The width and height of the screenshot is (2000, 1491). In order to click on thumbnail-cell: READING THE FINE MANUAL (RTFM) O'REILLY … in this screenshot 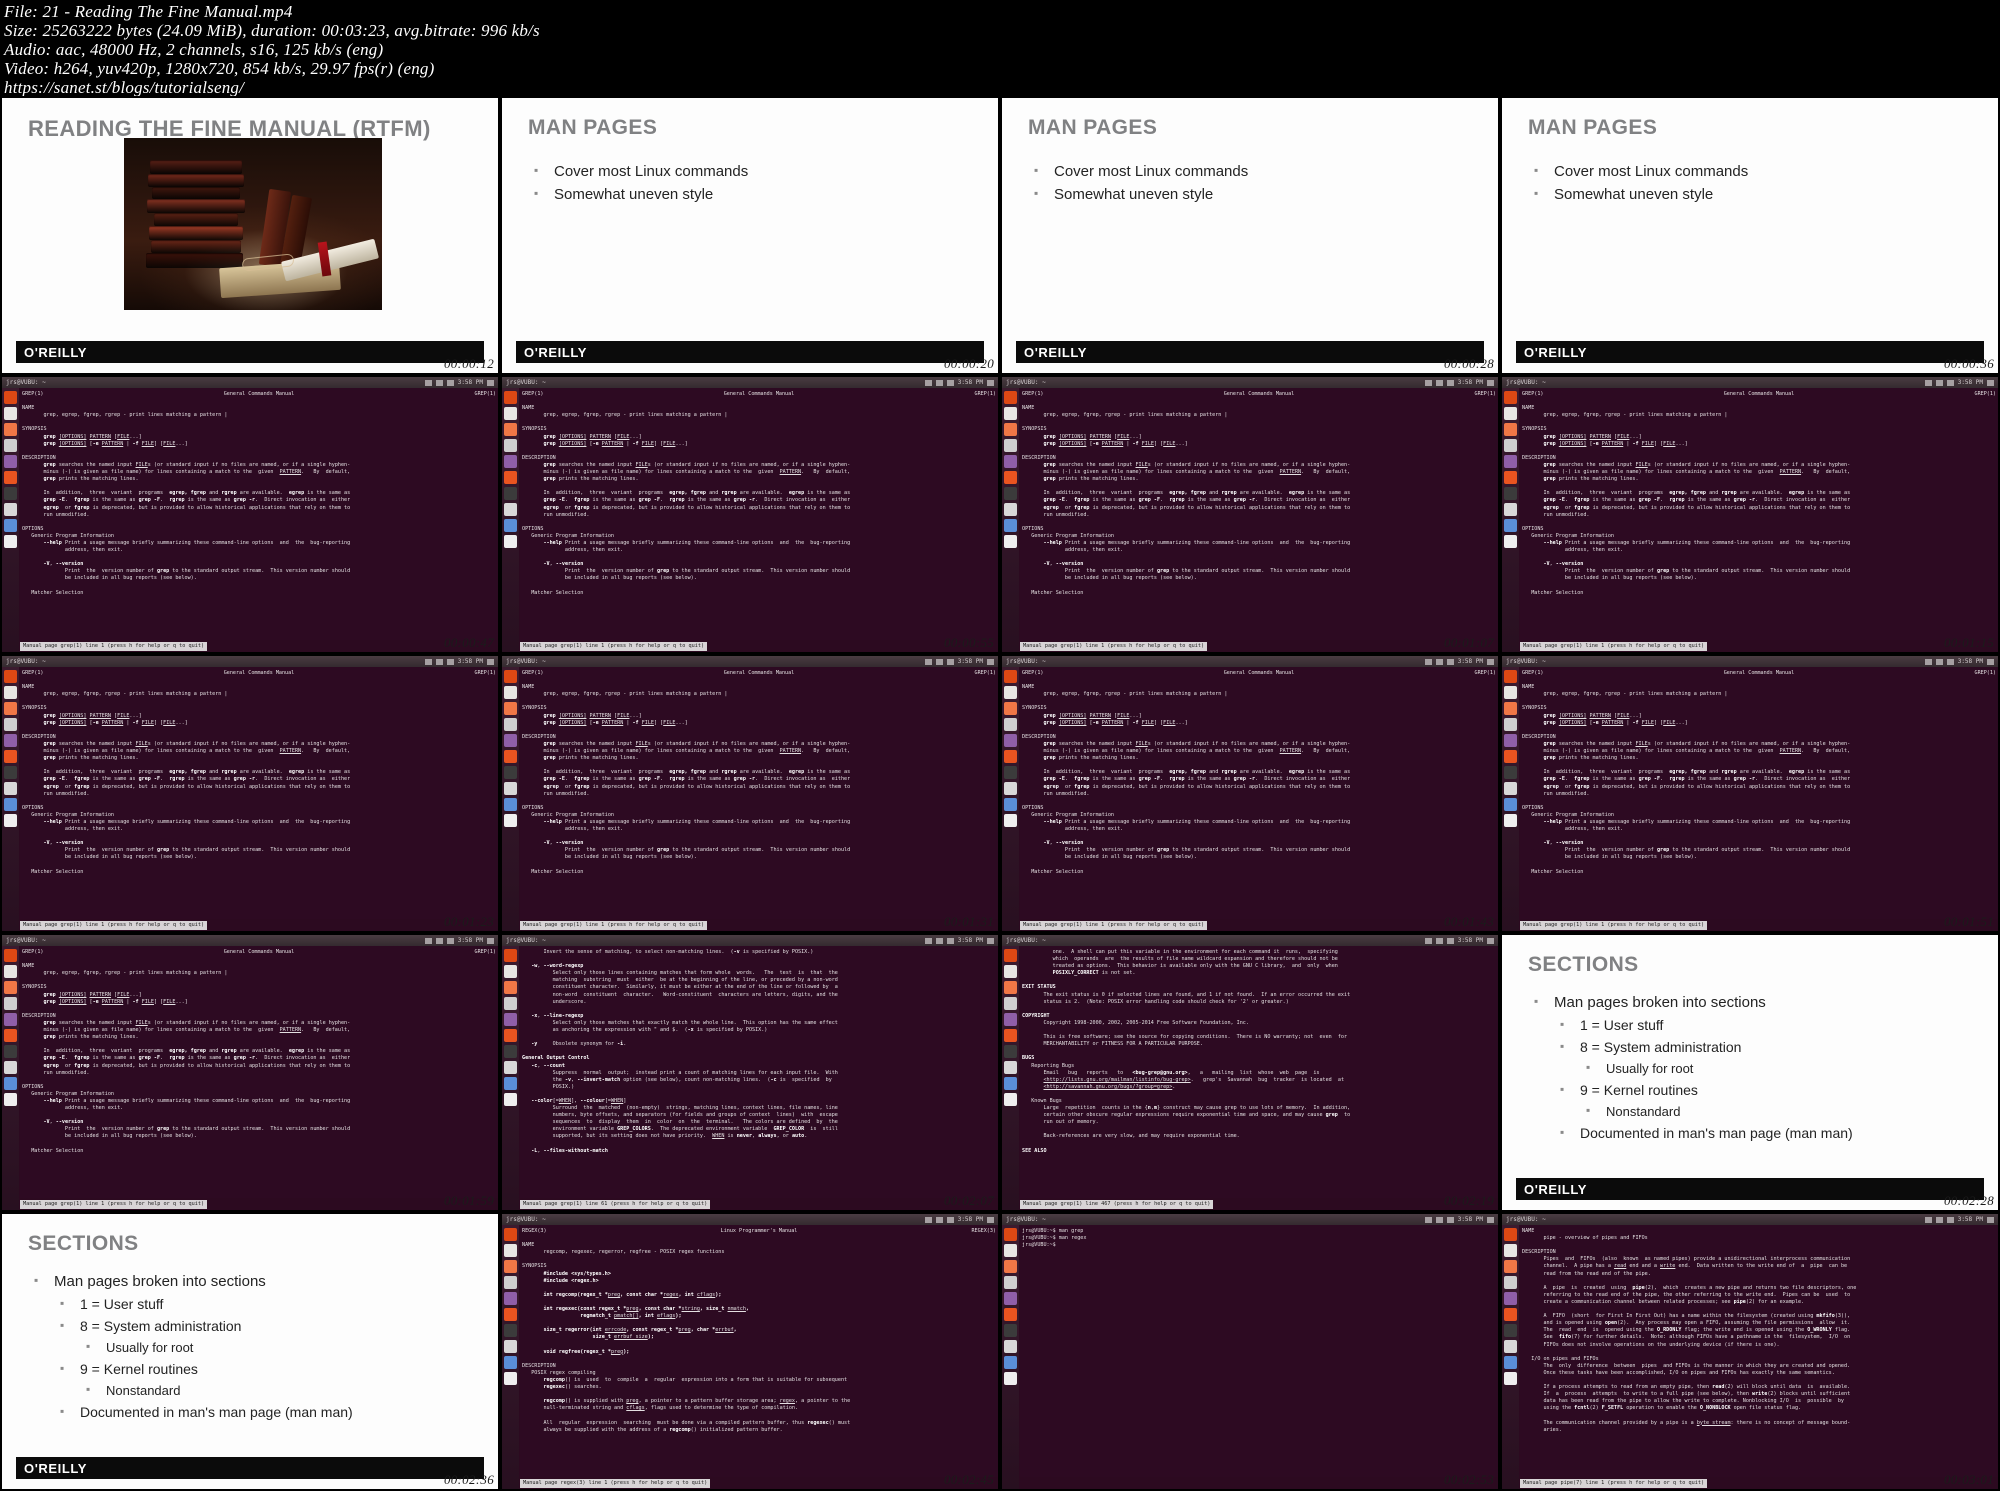, I will do `click(250, 235)`.